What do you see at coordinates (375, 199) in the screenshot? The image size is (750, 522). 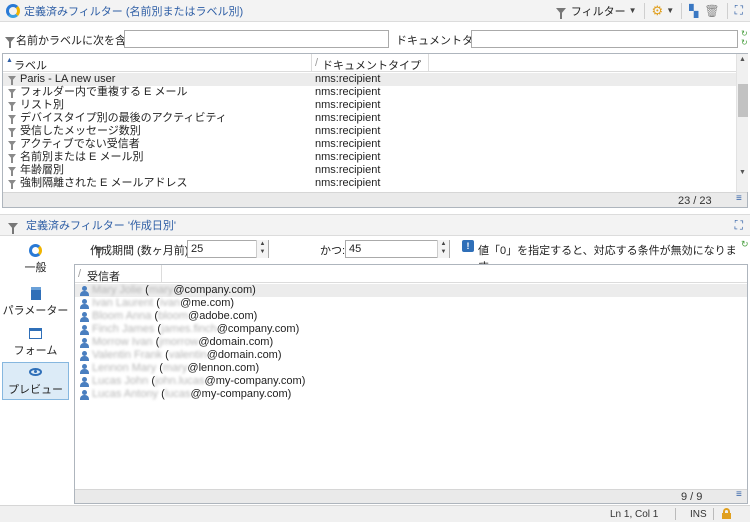 I see `top-list-footer: 23 / 23 ≡` at bounding box center [375, 199].